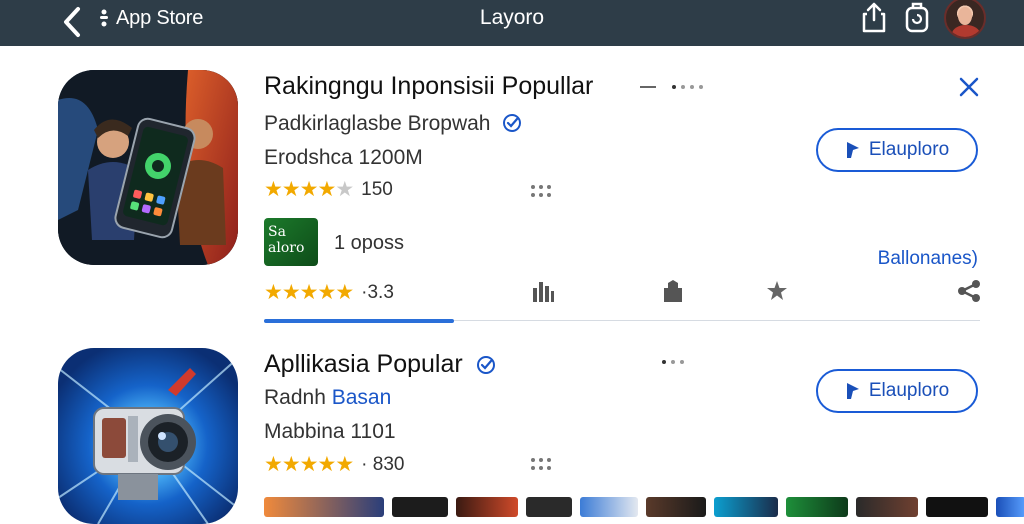  Describe the element at coordinates (148, 440) in the screenshot. I see `camera-artwork-icon` at that location.